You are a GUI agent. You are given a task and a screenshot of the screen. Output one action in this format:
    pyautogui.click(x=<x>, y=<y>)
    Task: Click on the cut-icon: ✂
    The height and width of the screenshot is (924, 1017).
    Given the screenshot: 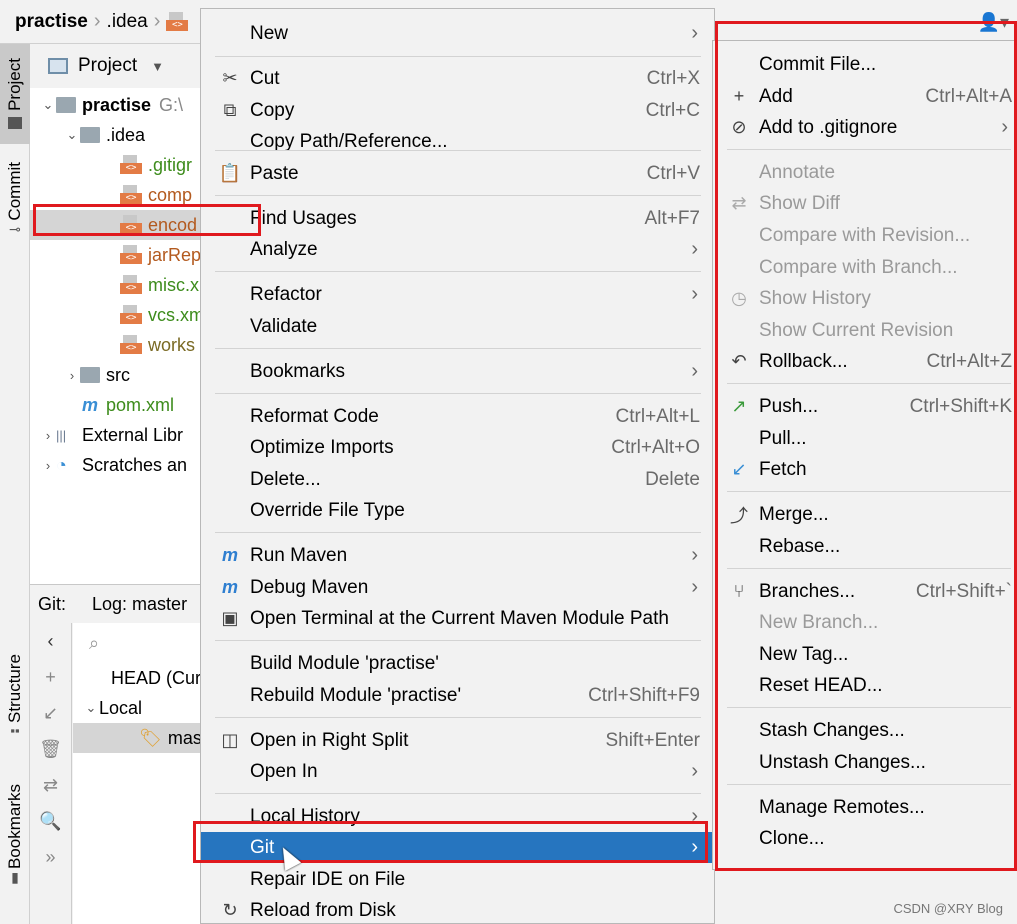 What is the action you would take?
    pyautogui.click(x=230, y=78)
    